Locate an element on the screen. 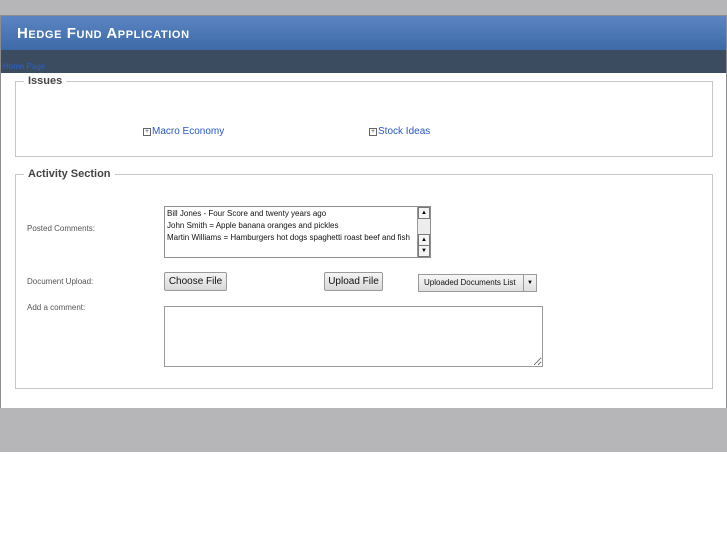 The width and height of the screenshot is (727, 545). issues-legend: Issues is located at coordinates (45, 81).